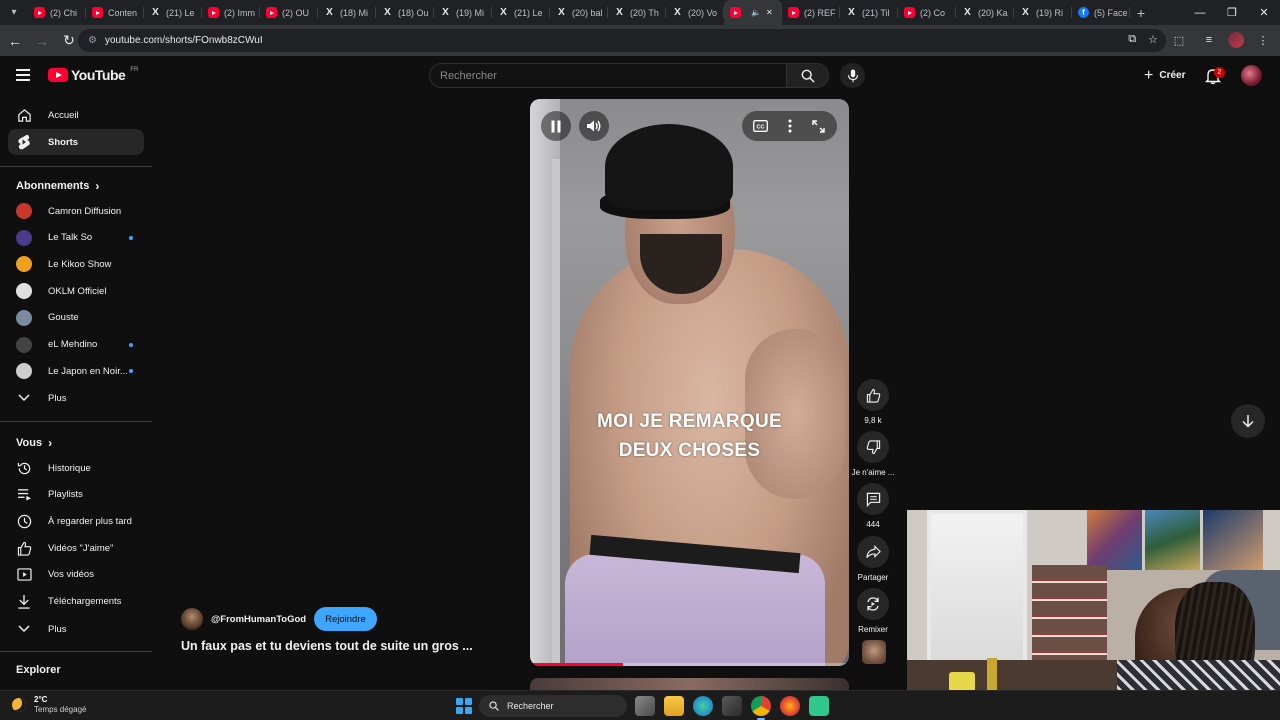 Image resolution: width=1280 pixels, height=720 pixels. Describe the element at coordinates (985, 12) in the screenshot. I see `browser-tab: X (20) Ka` at that location.